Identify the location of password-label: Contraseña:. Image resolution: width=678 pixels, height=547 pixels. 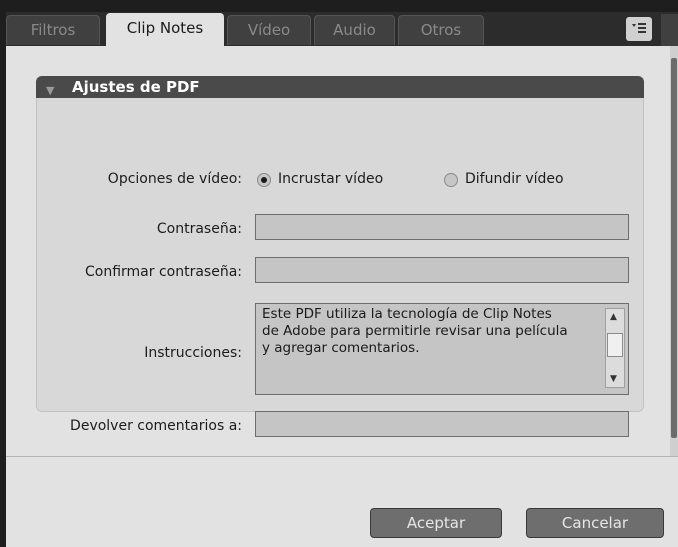
(199, 229).